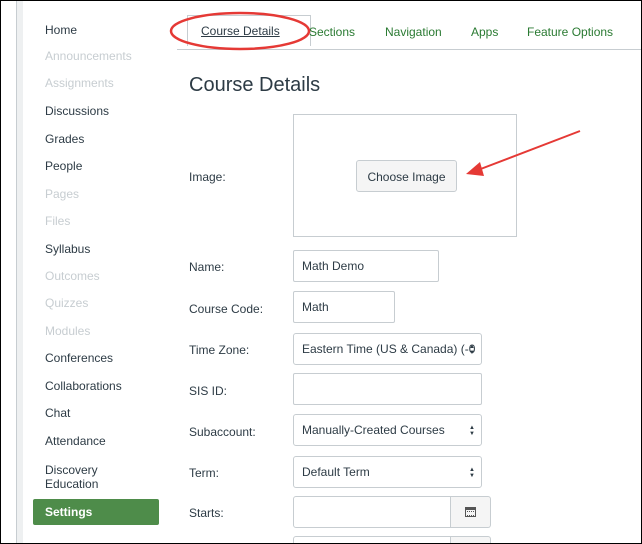 This screenshot has width=642, height=544. I want to click on image-preview-box: Choose Image, so click(405, 175).